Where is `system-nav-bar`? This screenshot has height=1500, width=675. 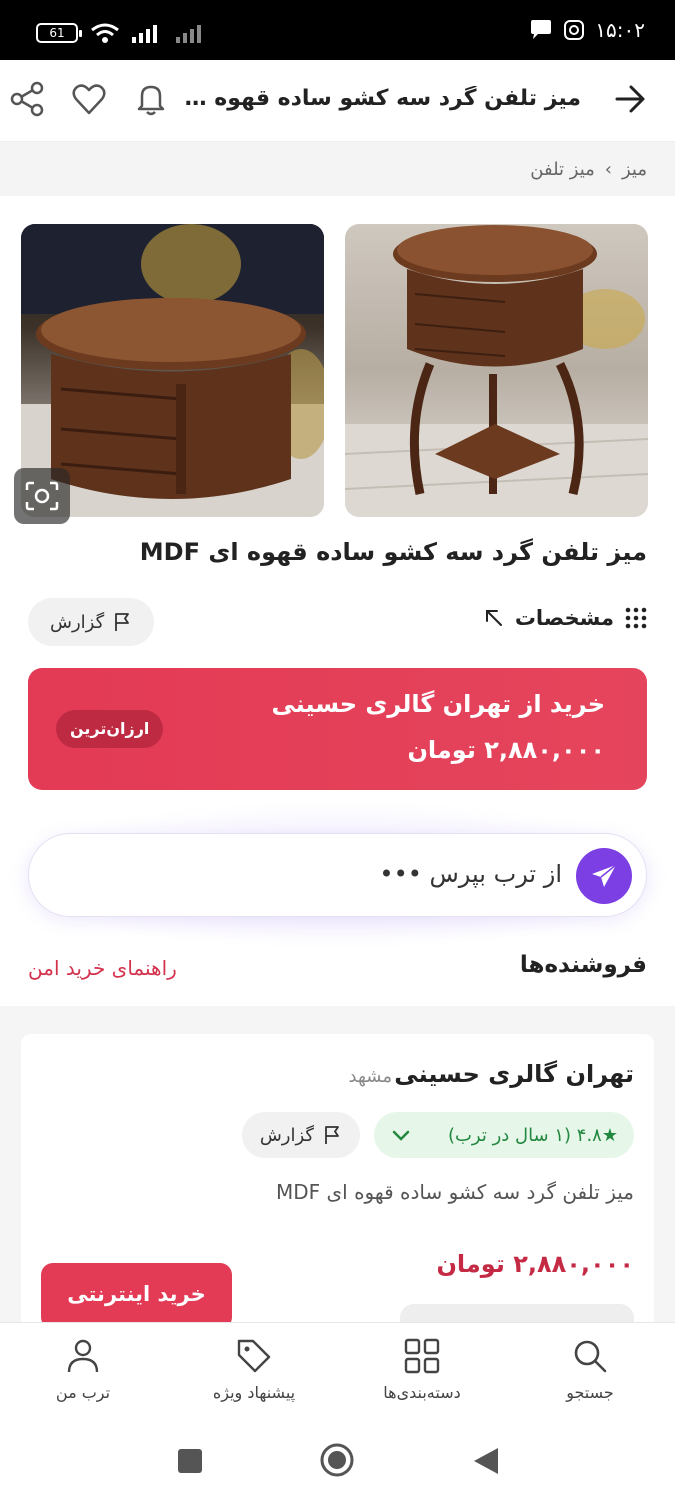
system-nav-bar is located at coordinates (337, 1461).